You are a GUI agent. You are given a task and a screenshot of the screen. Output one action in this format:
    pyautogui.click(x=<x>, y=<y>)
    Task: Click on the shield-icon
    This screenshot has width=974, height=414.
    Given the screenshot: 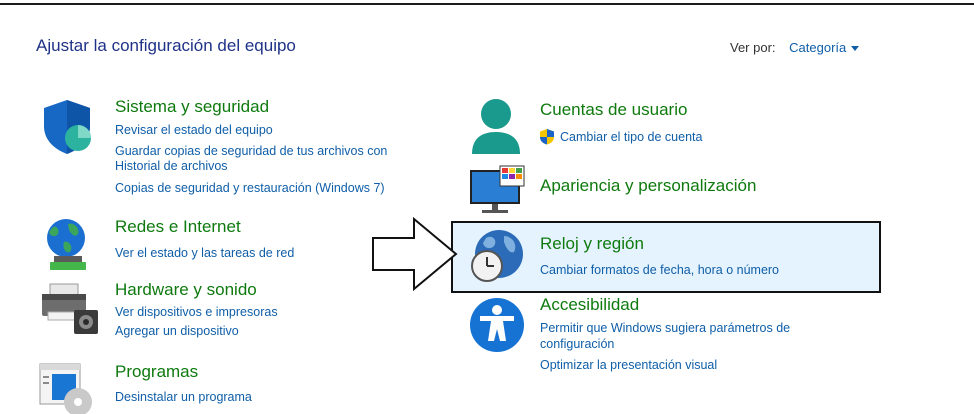 What is the action you would take?
    pyautogui.click(x=67, y=127)
    